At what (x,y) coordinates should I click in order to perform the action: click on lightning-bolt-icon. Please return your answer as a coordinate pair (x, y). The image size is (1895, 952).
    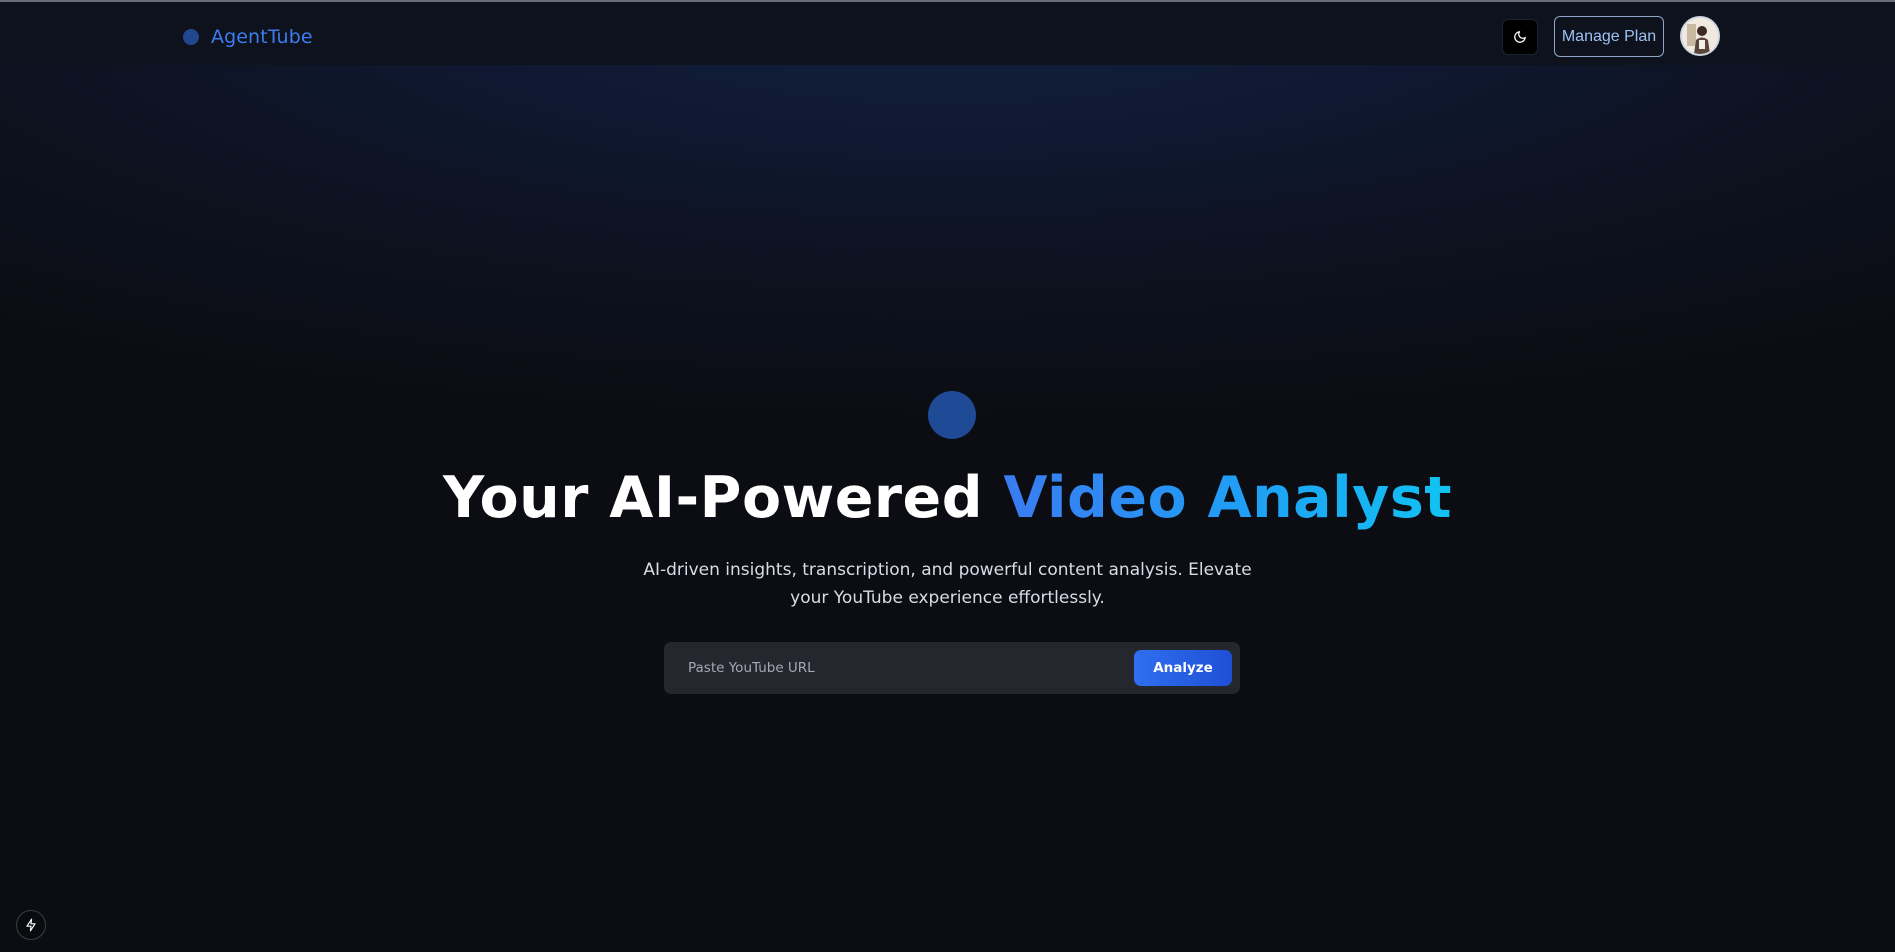
    Looking at the image, I should click on (31, 925).